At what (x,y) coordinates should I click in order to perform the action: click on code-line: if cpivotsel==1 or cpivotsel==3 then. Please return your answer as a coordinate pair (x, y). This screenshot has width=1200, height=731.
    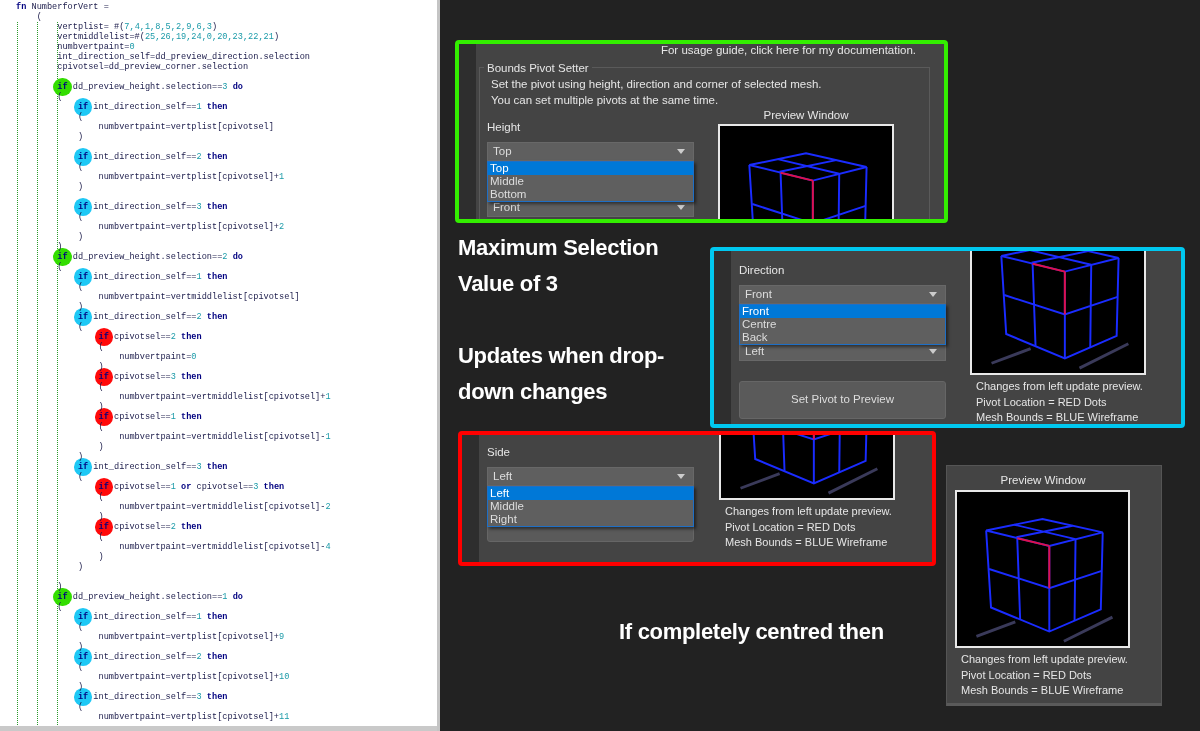
    Looking at the image, I should click on (191, 487).